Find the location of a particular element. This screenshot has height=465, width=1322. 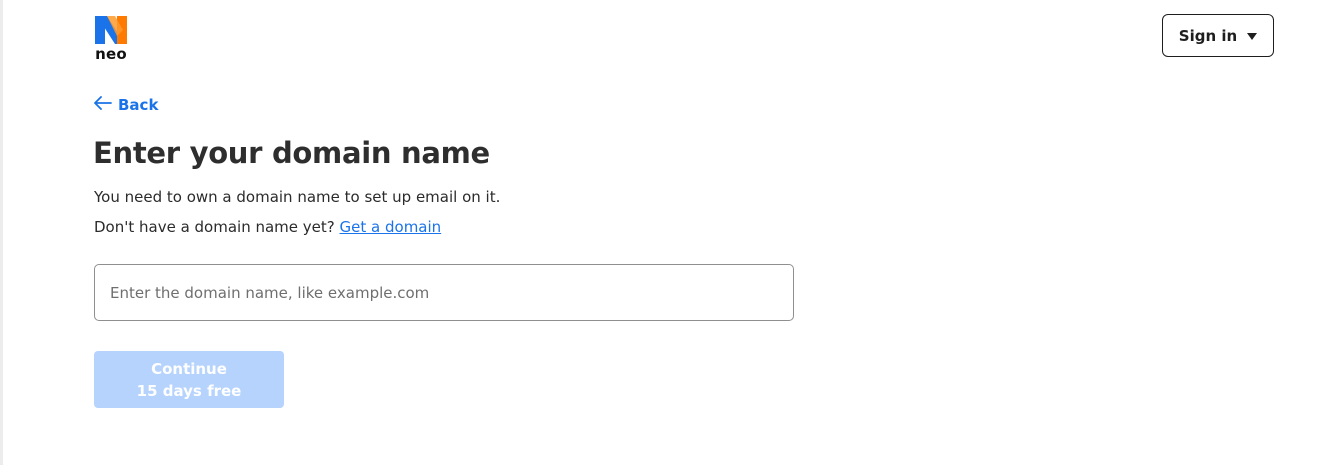

continue-button: Continue 15 days free is located at coordinates (189, 379).